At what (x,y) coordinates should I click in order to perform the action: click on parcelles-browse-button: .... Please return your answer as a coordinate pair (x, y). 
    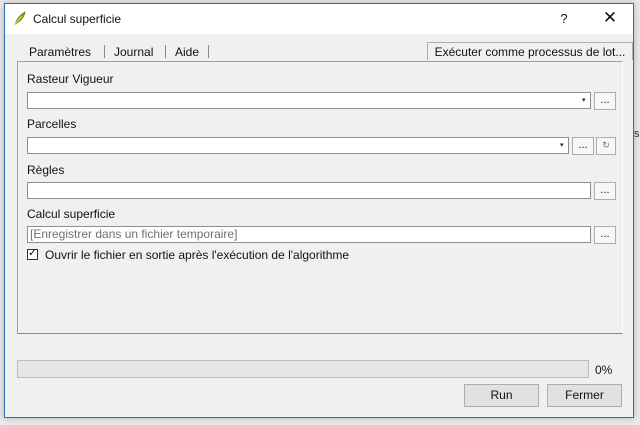
    Looking at the image, I should click on (583, 146).